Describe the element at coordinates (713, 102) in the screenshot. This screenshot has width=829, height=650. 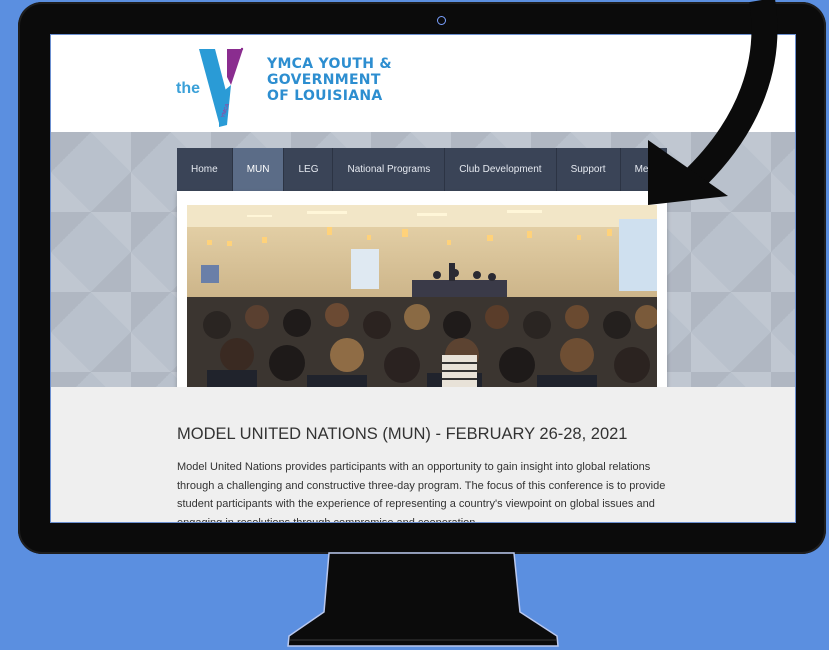
I see `pointer-arrow-icon` at that location.